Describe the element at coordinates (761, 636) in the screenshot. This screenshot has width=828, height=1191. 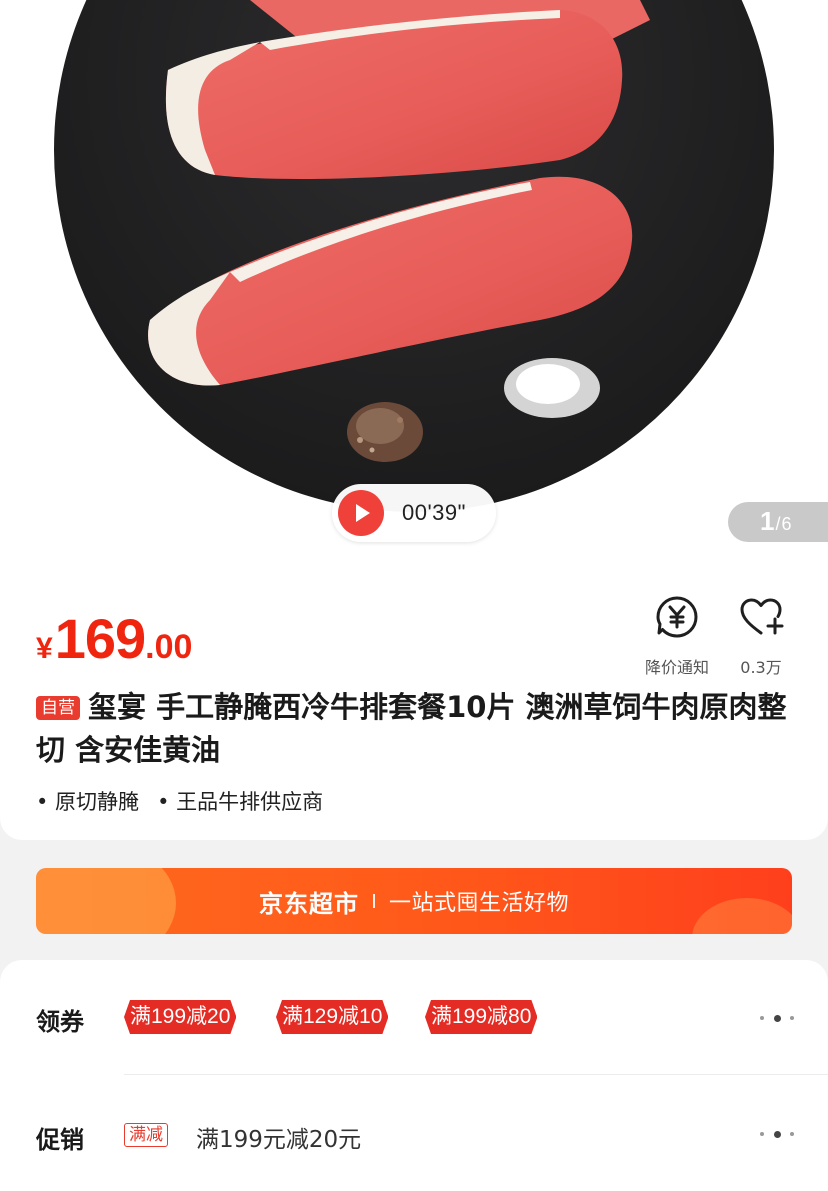
I see `favorite-button: 0.3万` at that location.